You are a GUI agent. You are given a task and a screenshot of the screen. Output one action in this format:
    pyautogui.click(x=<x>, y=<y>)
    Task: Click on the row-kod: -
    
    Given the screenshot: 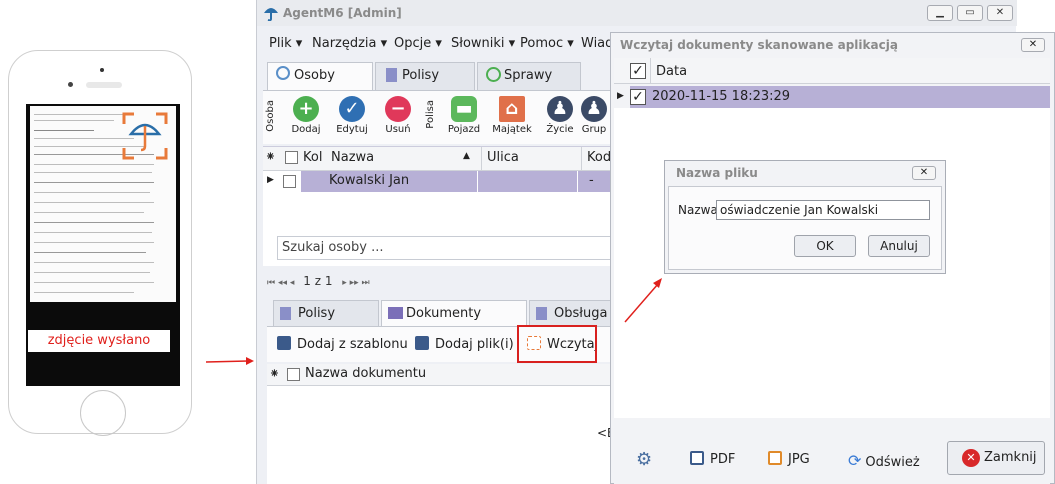 What is the action you would take?
    pyautogui.click(x=591, y=180)
    